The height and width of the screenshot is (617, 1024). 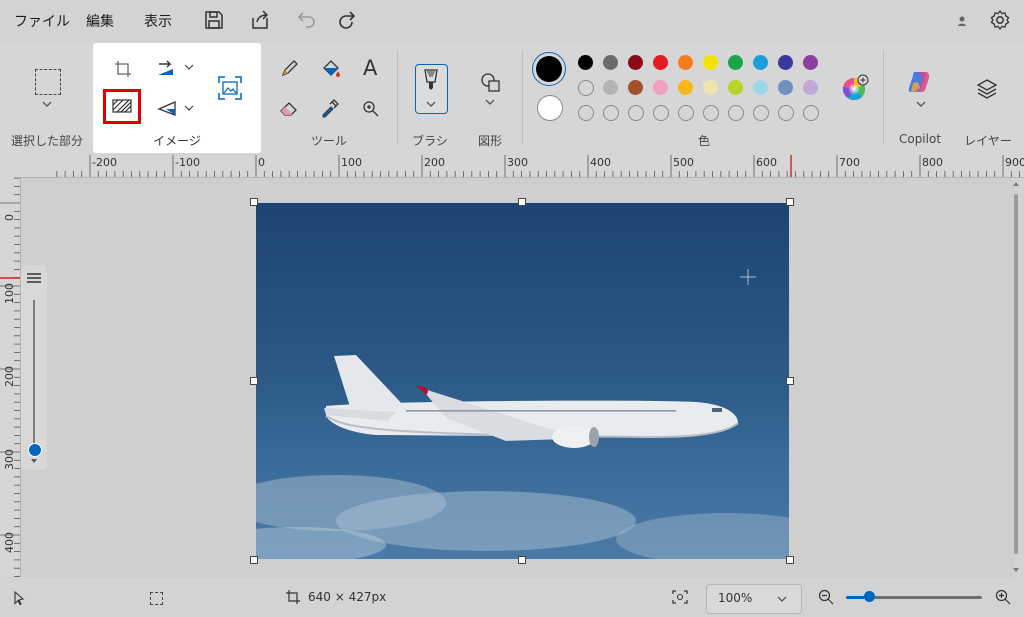 What do you see at coordinates (328, 141) in the screenshot?
I see `tools-group-label: ツール` at bounding box center [328, 141].